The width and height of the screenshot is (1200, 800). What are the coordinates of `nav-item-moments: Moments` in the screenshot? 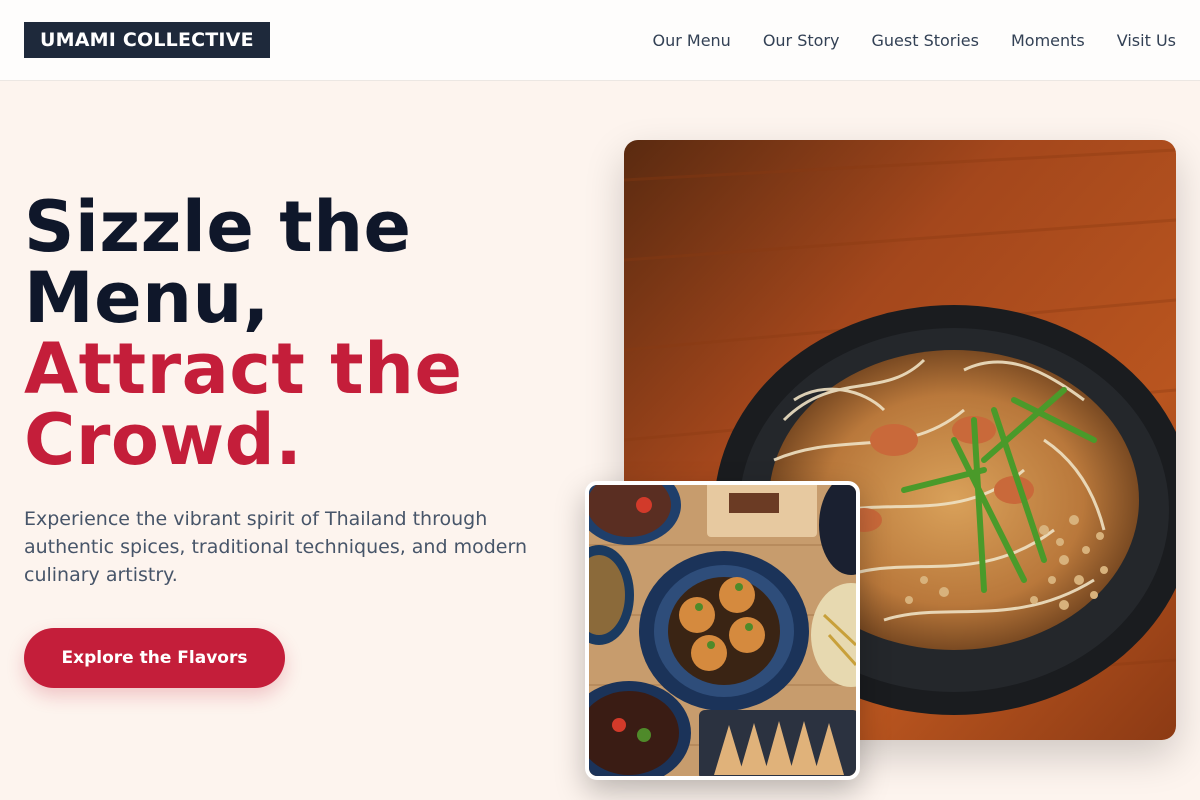 It's located at (1048, 40).